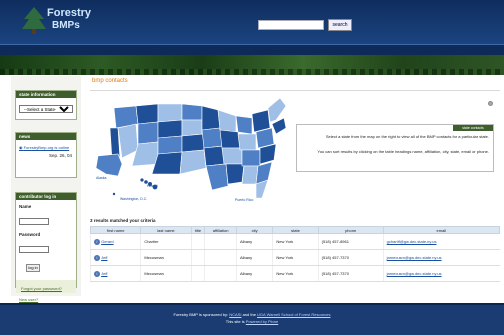 This screenshot has width=504, height=335. I want to click on title-divider, so click(295, 90).